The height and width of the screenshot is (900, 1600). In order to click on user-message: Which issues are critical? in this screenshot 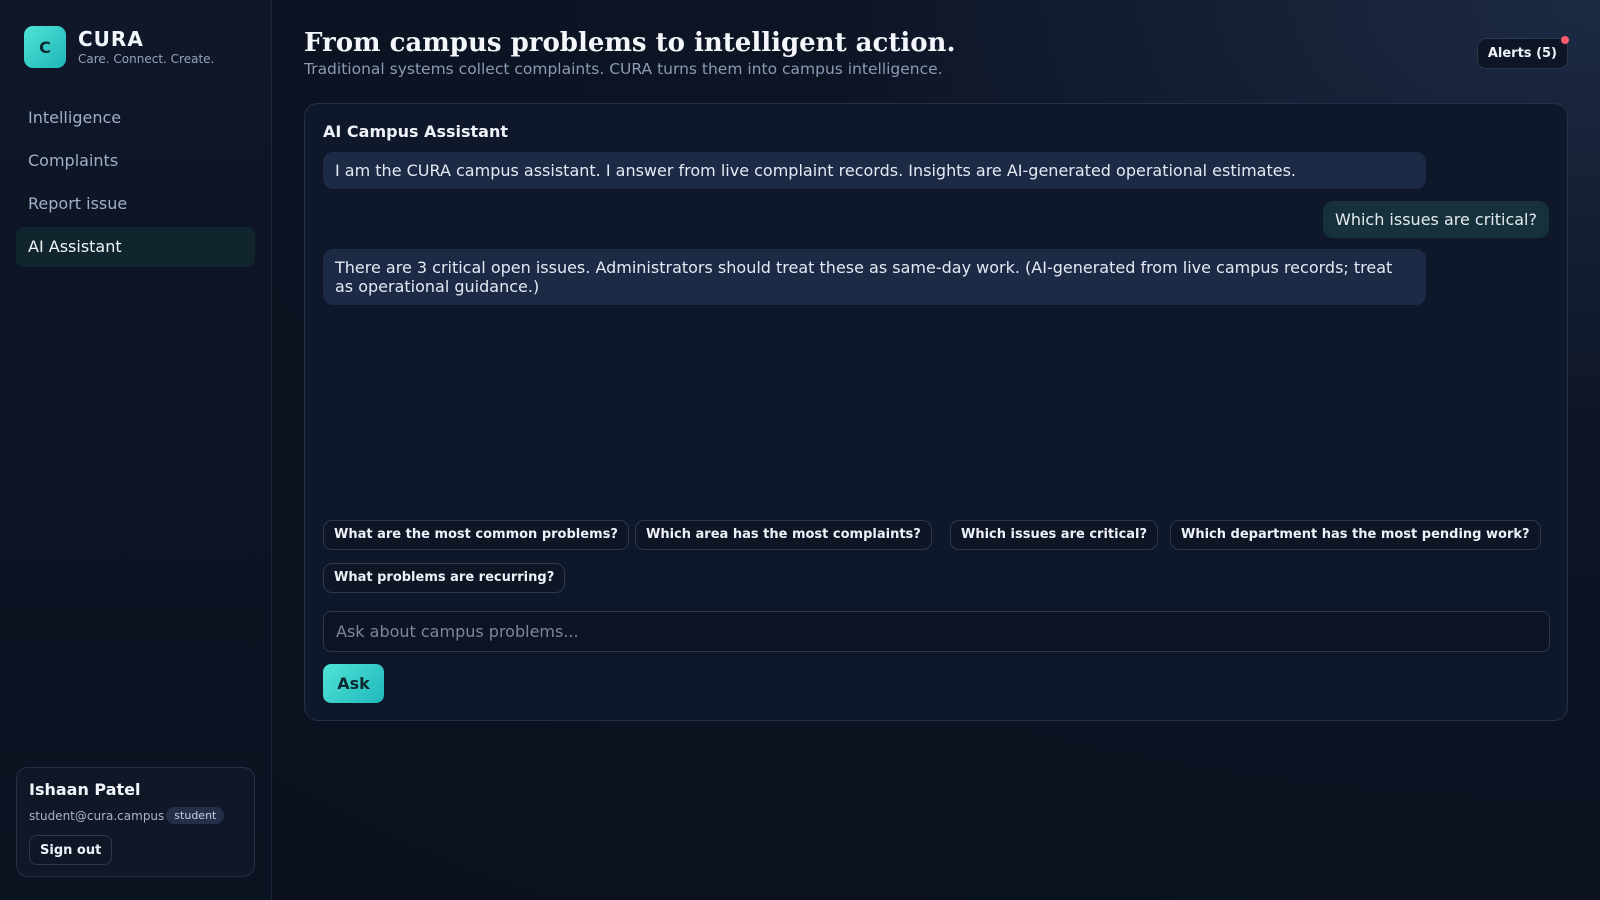, I will do `click(1436, 219)`.